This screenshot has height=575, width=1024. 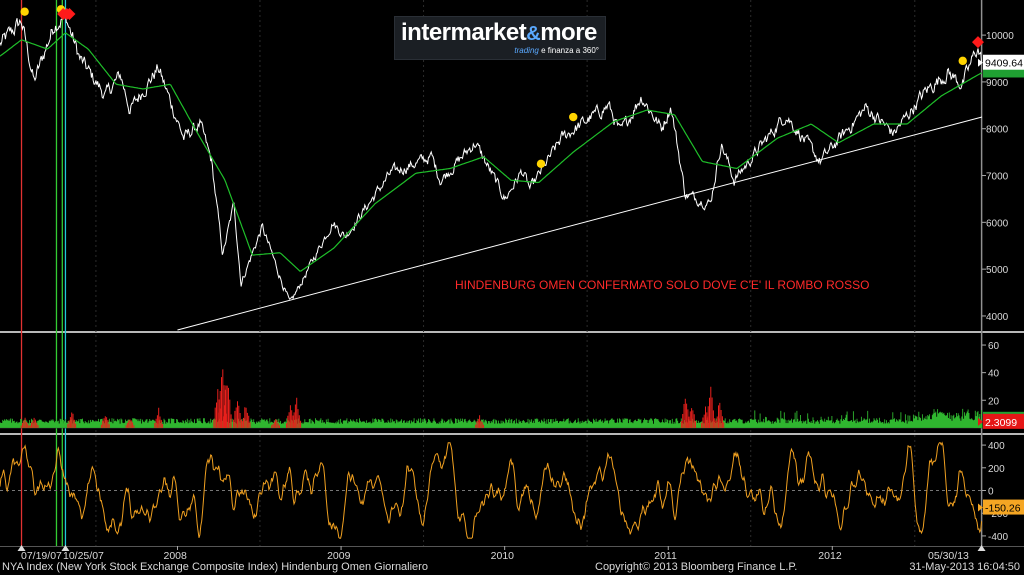 What do you see at coordinates (991, 492) in the screenshot?
I see `oscillator-y-tick-label: 0` at bounding box center [991, 492].